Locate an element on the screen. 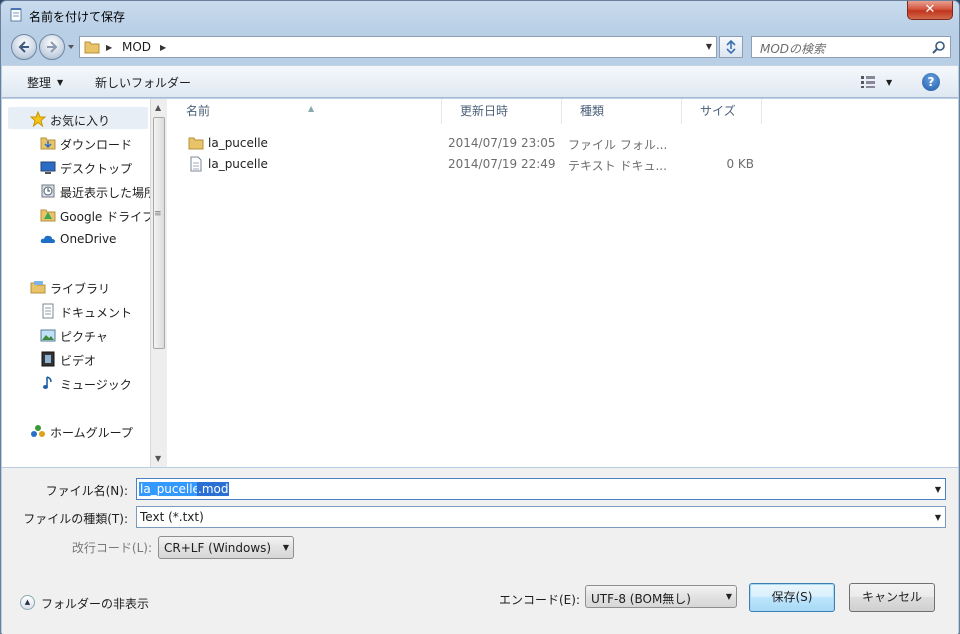 This screenshot has height=634, width=960. arrow-left-icon is located at coordinates (23, 47).